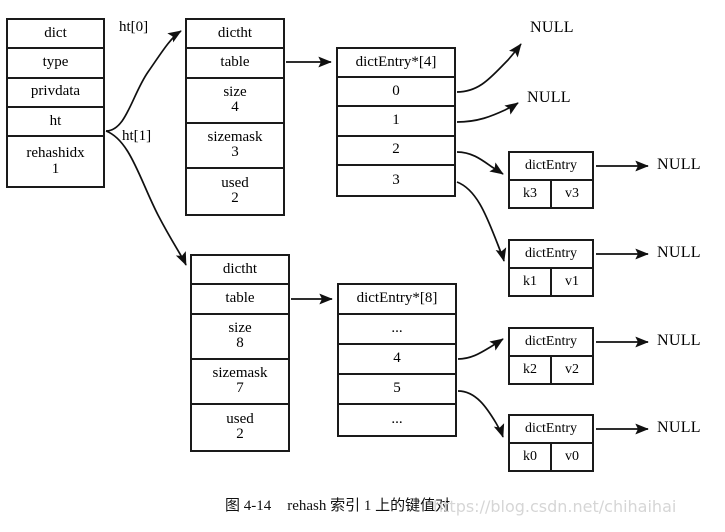 Image resolution: width=725 pixels, height=532 pixels. I want to click on dictht-0-title: dictht, so click(235, 35).